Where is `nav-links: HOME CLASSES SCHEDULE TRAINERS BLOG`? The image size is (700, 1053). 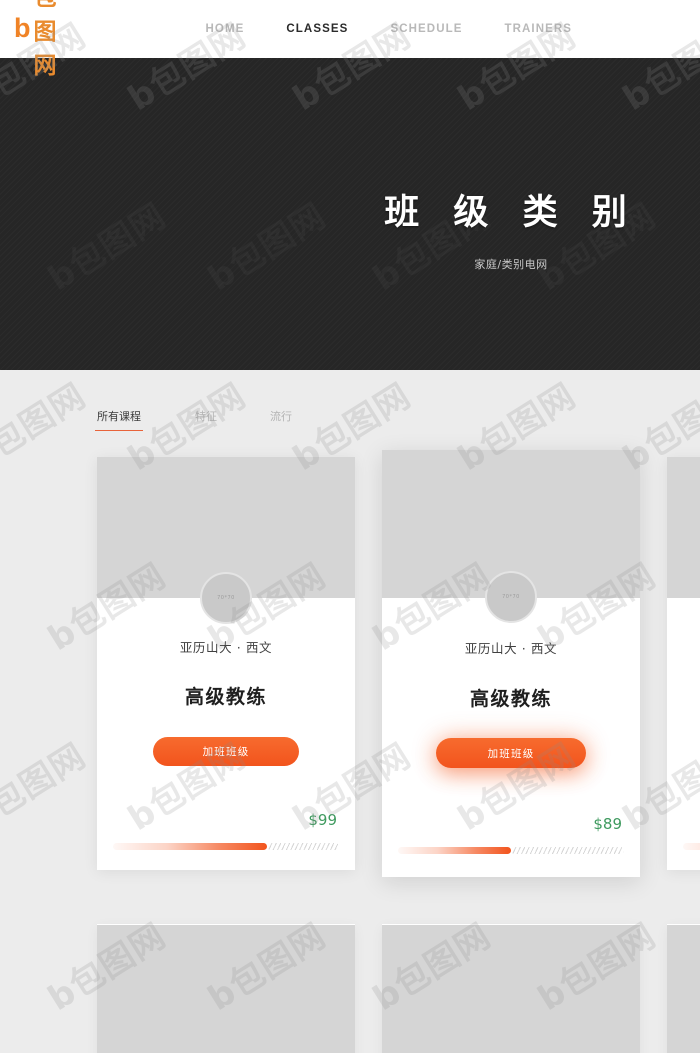
nav-links: HOME CLASSES SCHEDULE TRAINERS BLOG is located at coordinates (442, 29).